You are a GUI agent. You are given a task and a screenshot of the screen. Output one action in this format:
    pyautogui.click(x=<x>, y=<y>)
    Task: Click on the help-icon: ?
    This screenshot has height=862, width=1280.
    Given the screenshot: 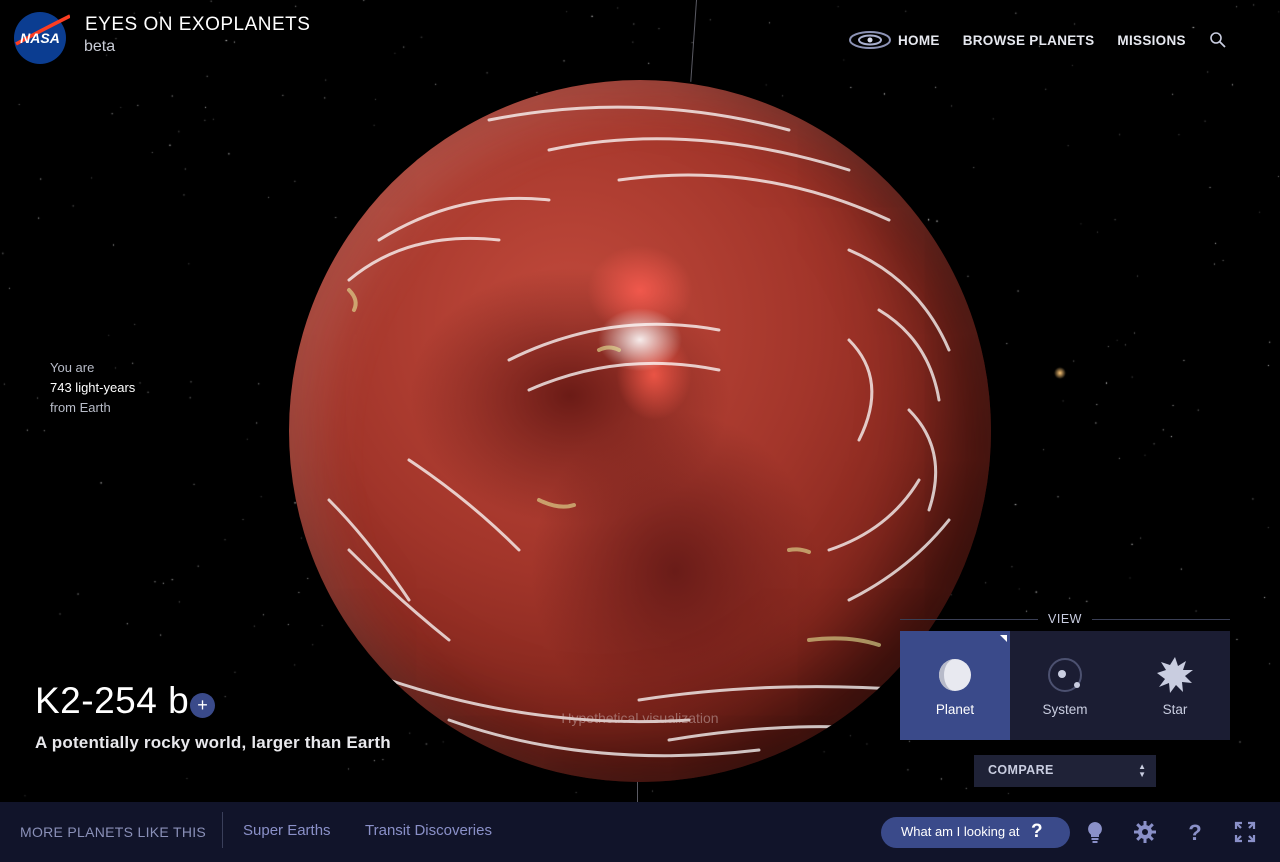 What is the action you would take?
    pyautogui.click(x=1195, y=832)
    